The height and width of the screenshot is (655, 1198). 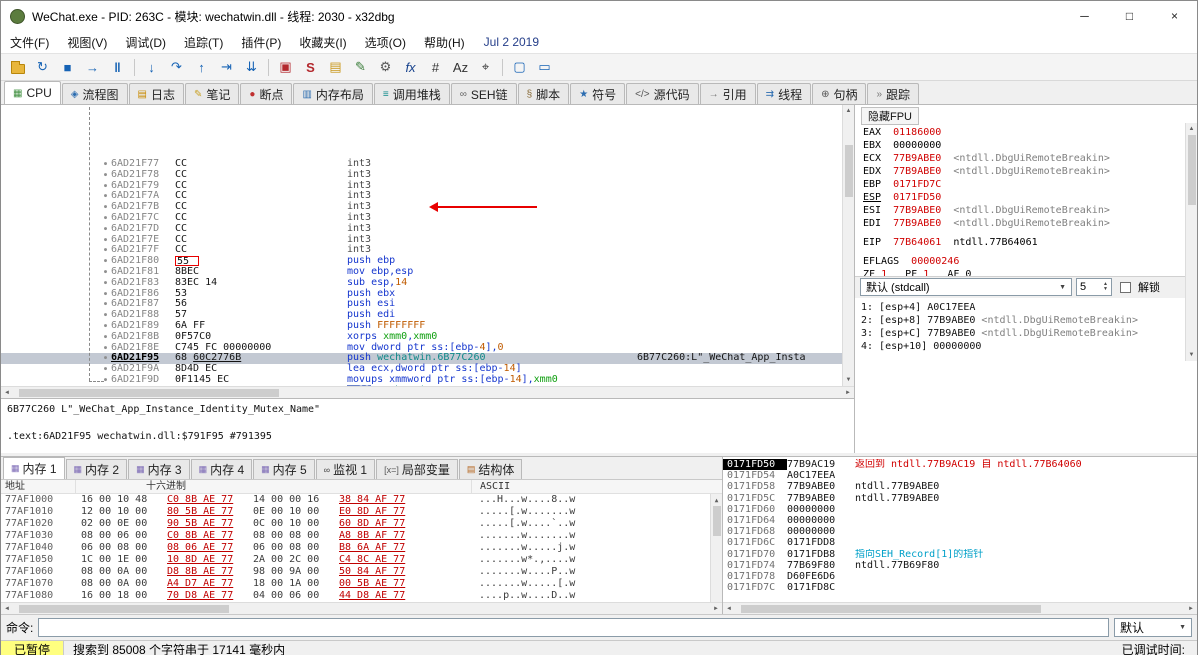 I want to click on settings-icon: ⚙, so click(x=385, y=67).